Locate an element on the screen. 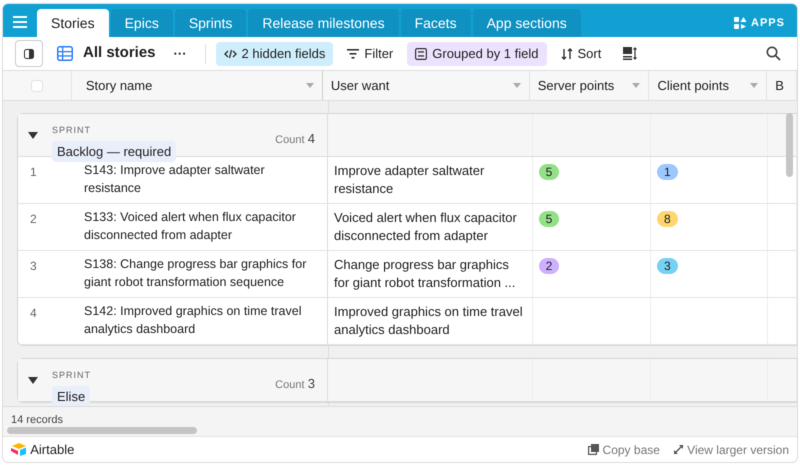 The image size is (800, 466). sort-button: Sort is located at coordinates (581, 54).